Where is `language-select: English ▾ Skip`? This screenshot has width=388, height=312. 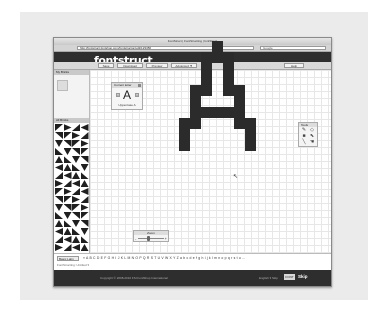 language-select: English ▾ Skip is located at coordinates (268, 278).